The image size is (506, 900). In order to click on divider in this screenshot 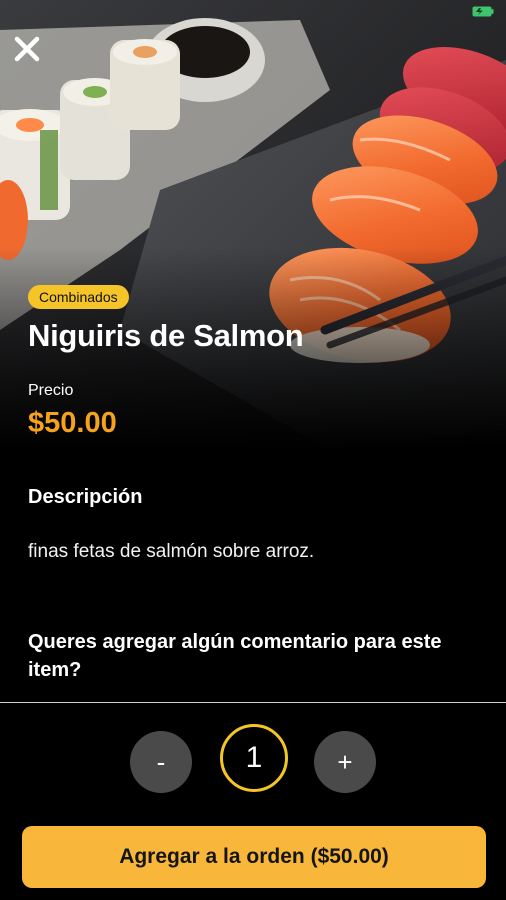, I will do `click(253, 702)`.